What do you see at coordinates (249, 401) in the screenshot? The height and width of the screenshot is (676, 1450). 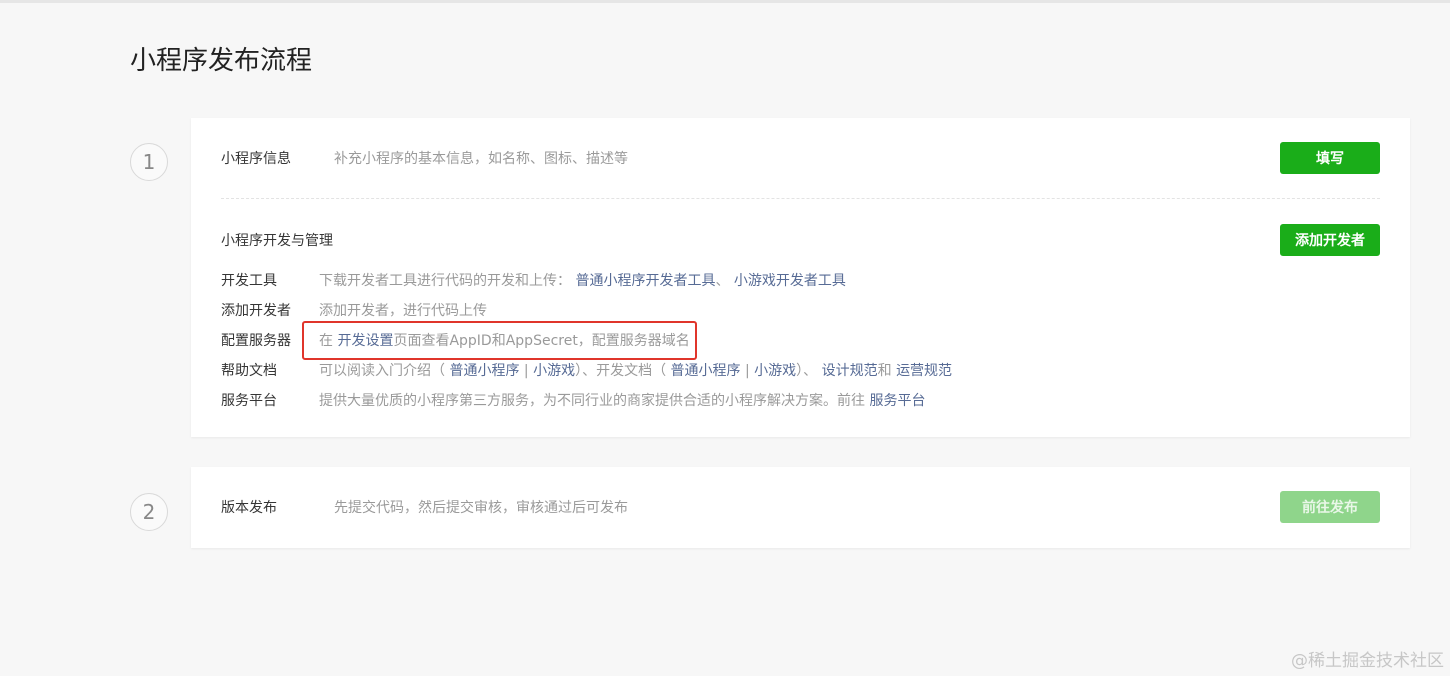 I see `service-platform-label: 服务平台` at bounding box center [249, 401].